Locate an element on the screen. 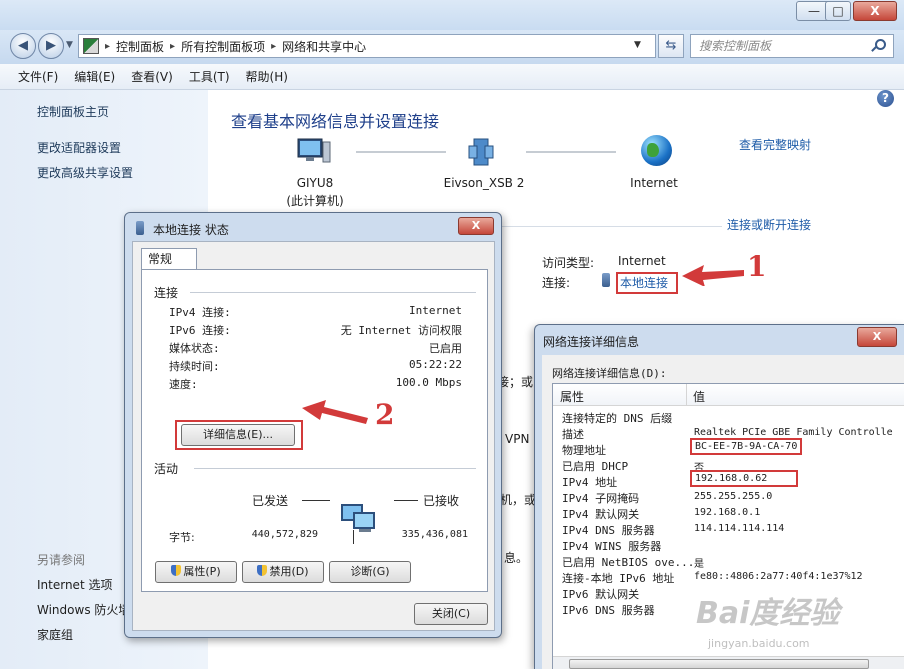  menu-help: 帮助(H) is located at coordinates (267, 76).